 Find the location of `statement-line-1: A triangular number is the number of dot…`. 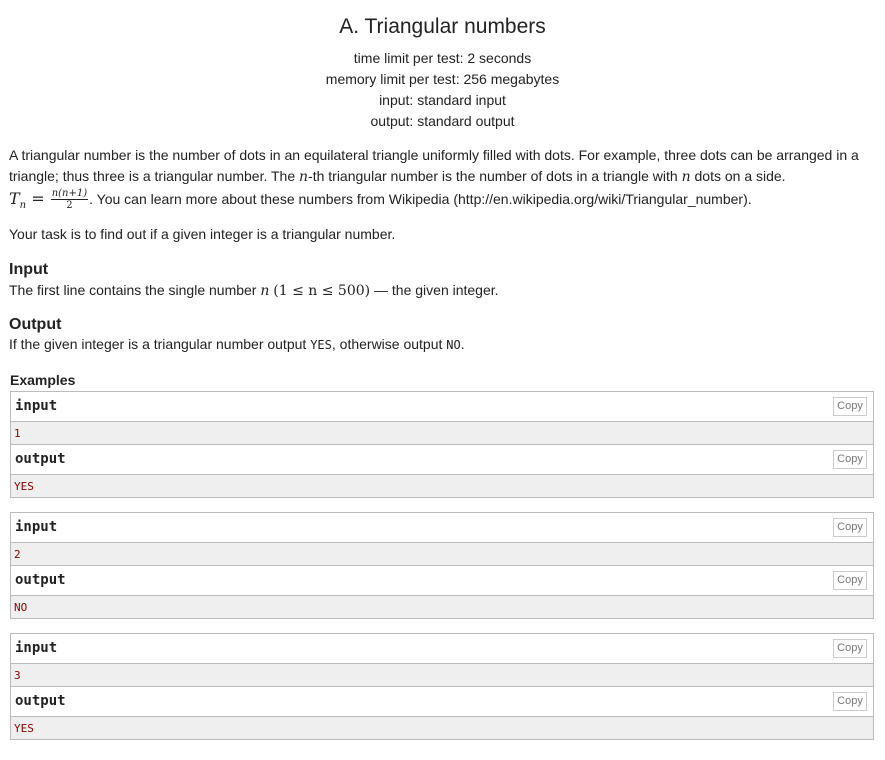

statement-line-1: A triangular number is the number of dot… is located at coordinates (434, 155).